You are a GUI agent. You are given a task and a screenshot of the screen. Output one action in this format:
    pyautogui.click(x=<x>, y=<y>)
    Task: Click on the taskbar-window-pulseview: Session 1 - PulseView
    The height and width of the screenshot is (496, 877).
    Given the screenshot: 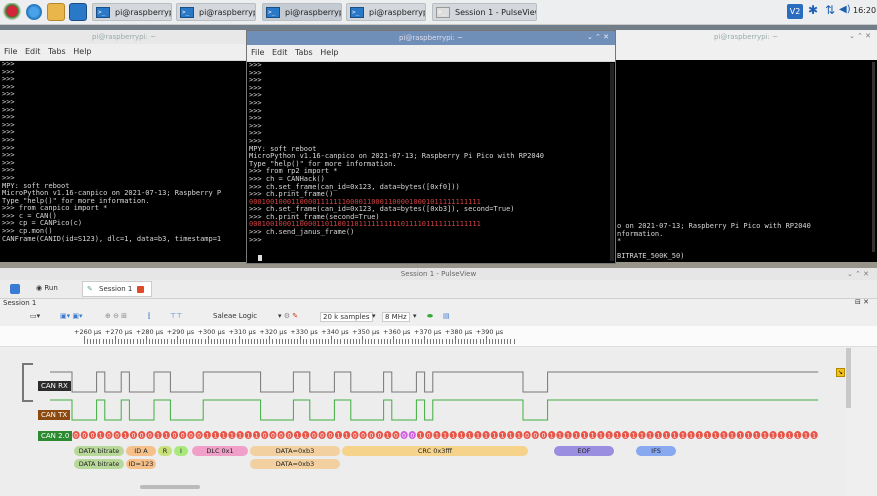 What is the action you would take?
    pyautogui.click(x=484, y=12)
    